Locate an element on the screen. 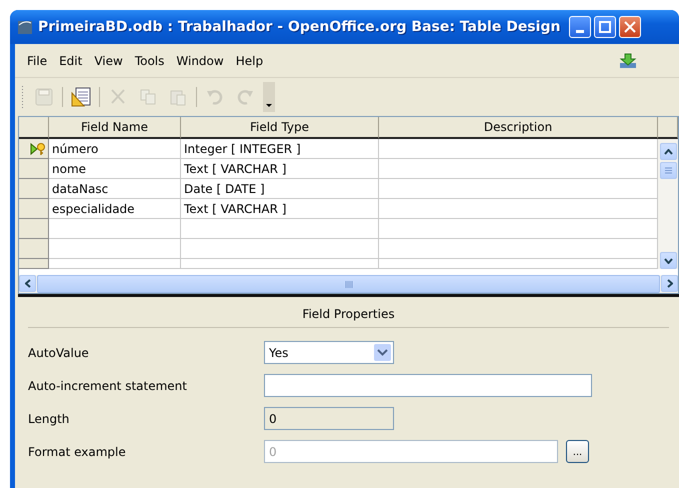  field-label: AutoValue is located at coordinates (59, 353).